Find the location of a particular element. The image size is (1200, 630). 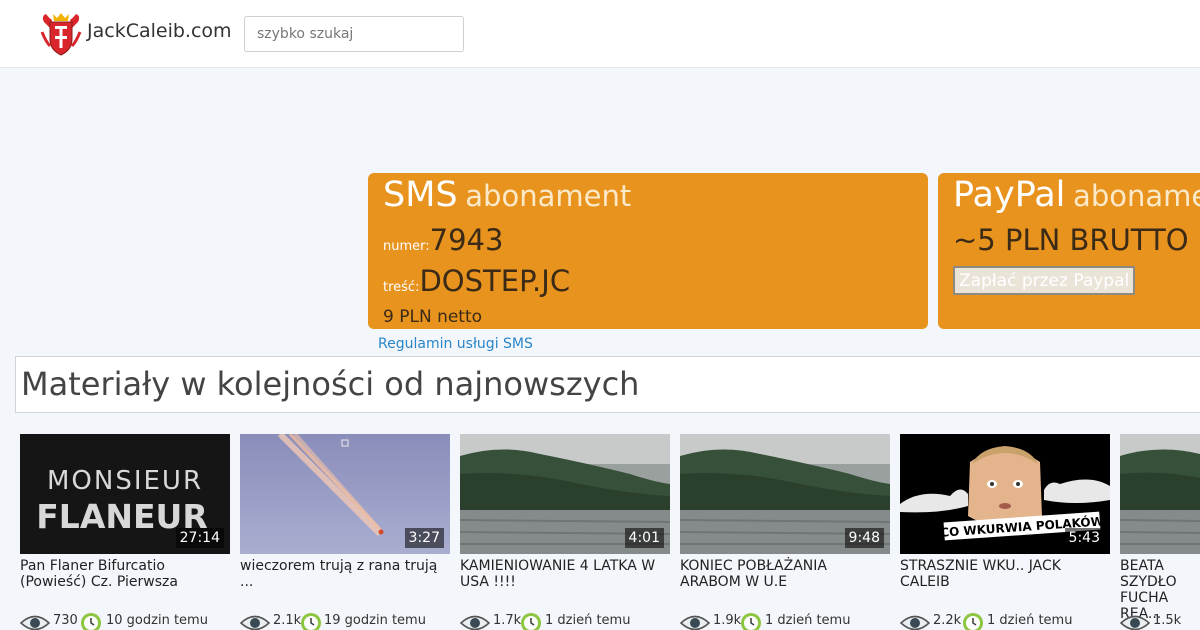

video-stats: 2.2k 1 dzień temu is located at coordinates (1015, 621).